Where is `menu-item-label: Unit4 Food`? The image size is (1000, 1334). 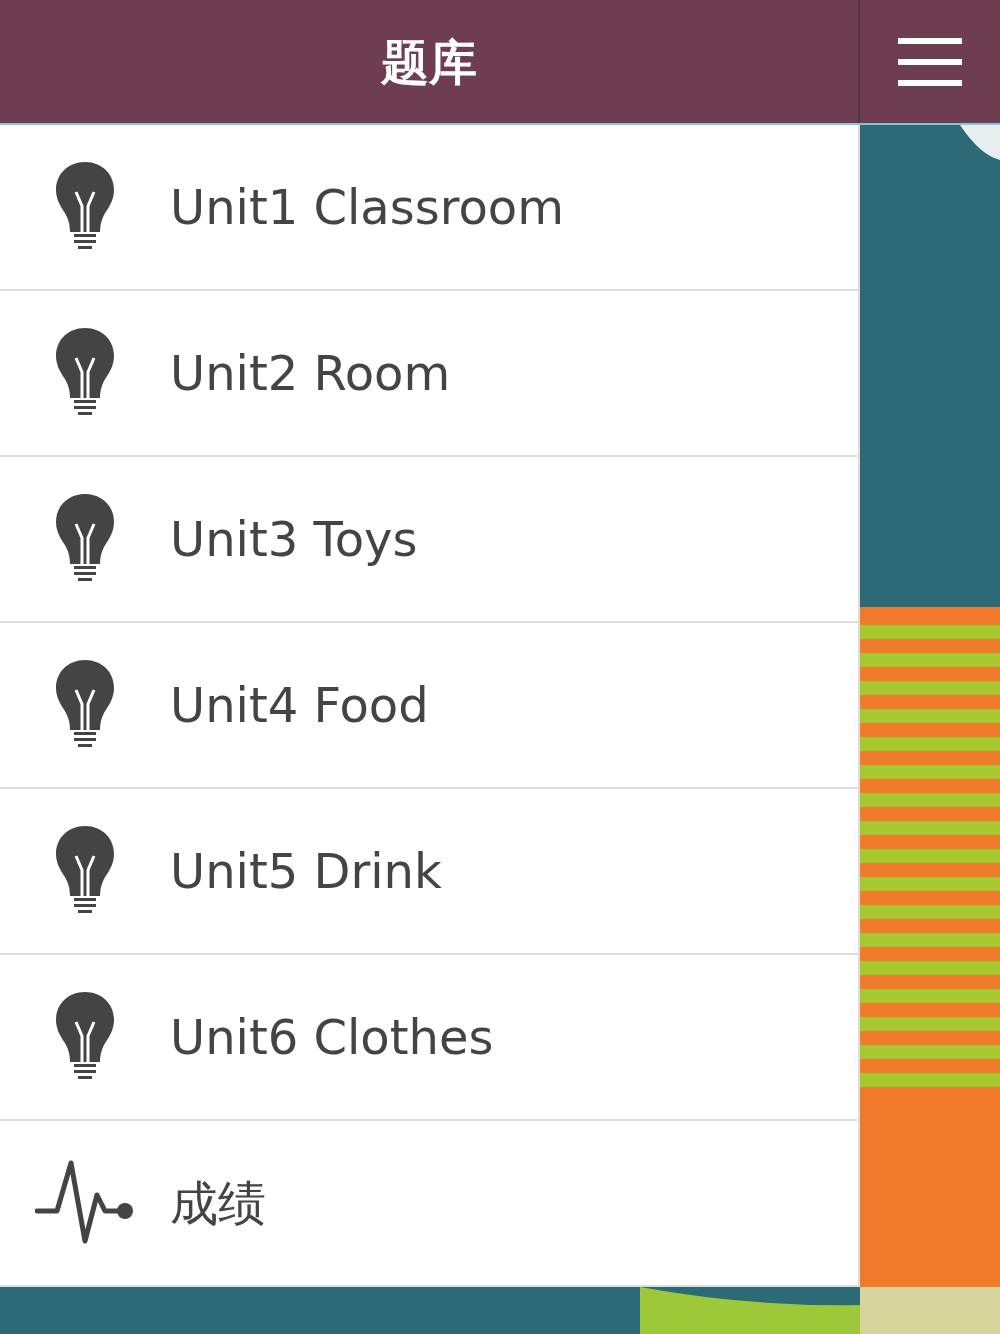 menu-item-label: Unit4 Food is located at coordinates (299, 705).